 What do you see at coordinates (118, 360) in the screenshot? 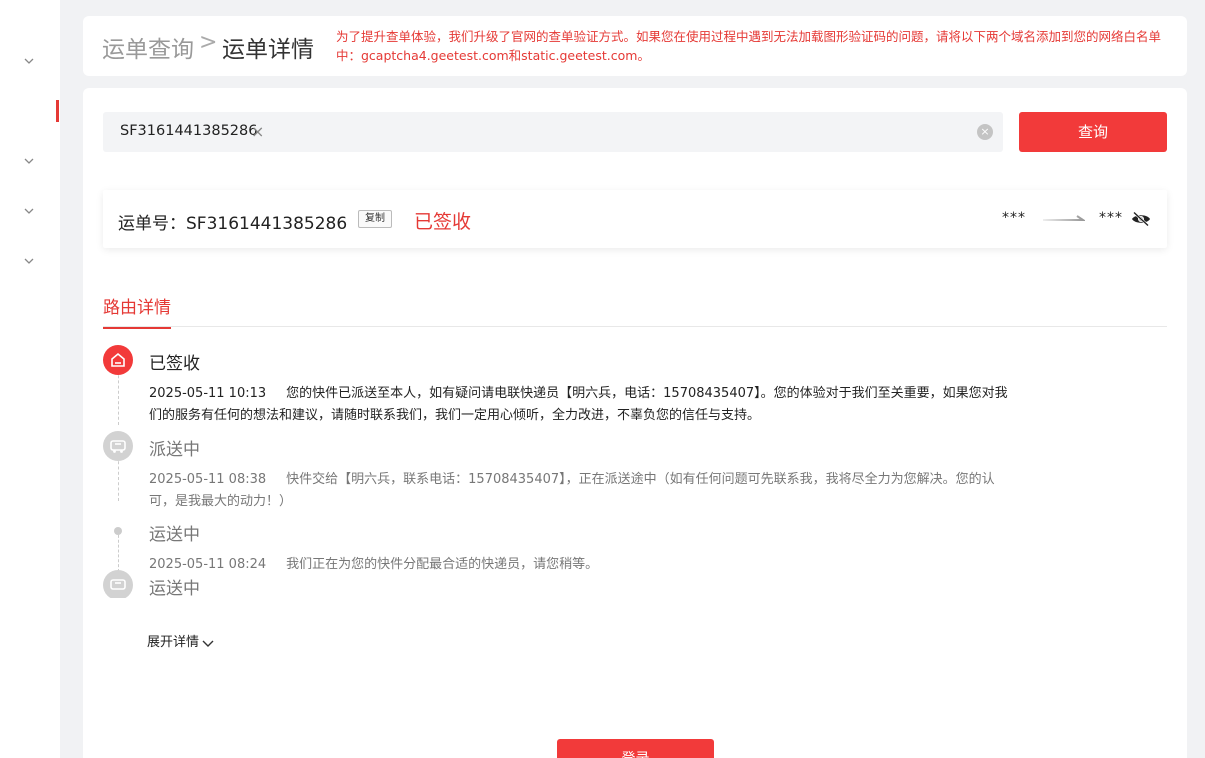
I see `signed-icon` at bounding box center [118, 360].